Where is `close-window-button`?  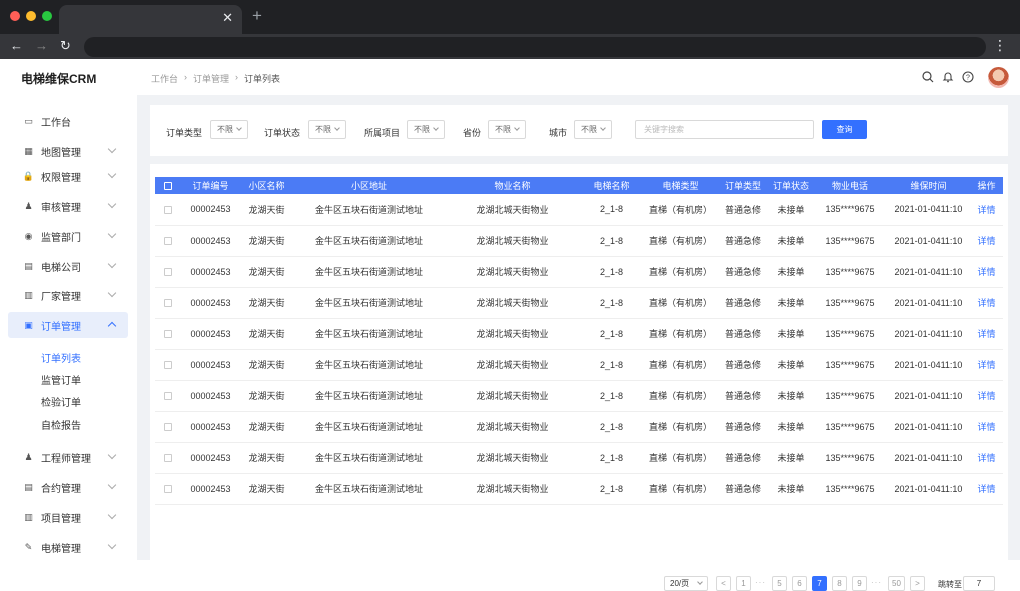 close-window-button is located at coordinates (15, 16).